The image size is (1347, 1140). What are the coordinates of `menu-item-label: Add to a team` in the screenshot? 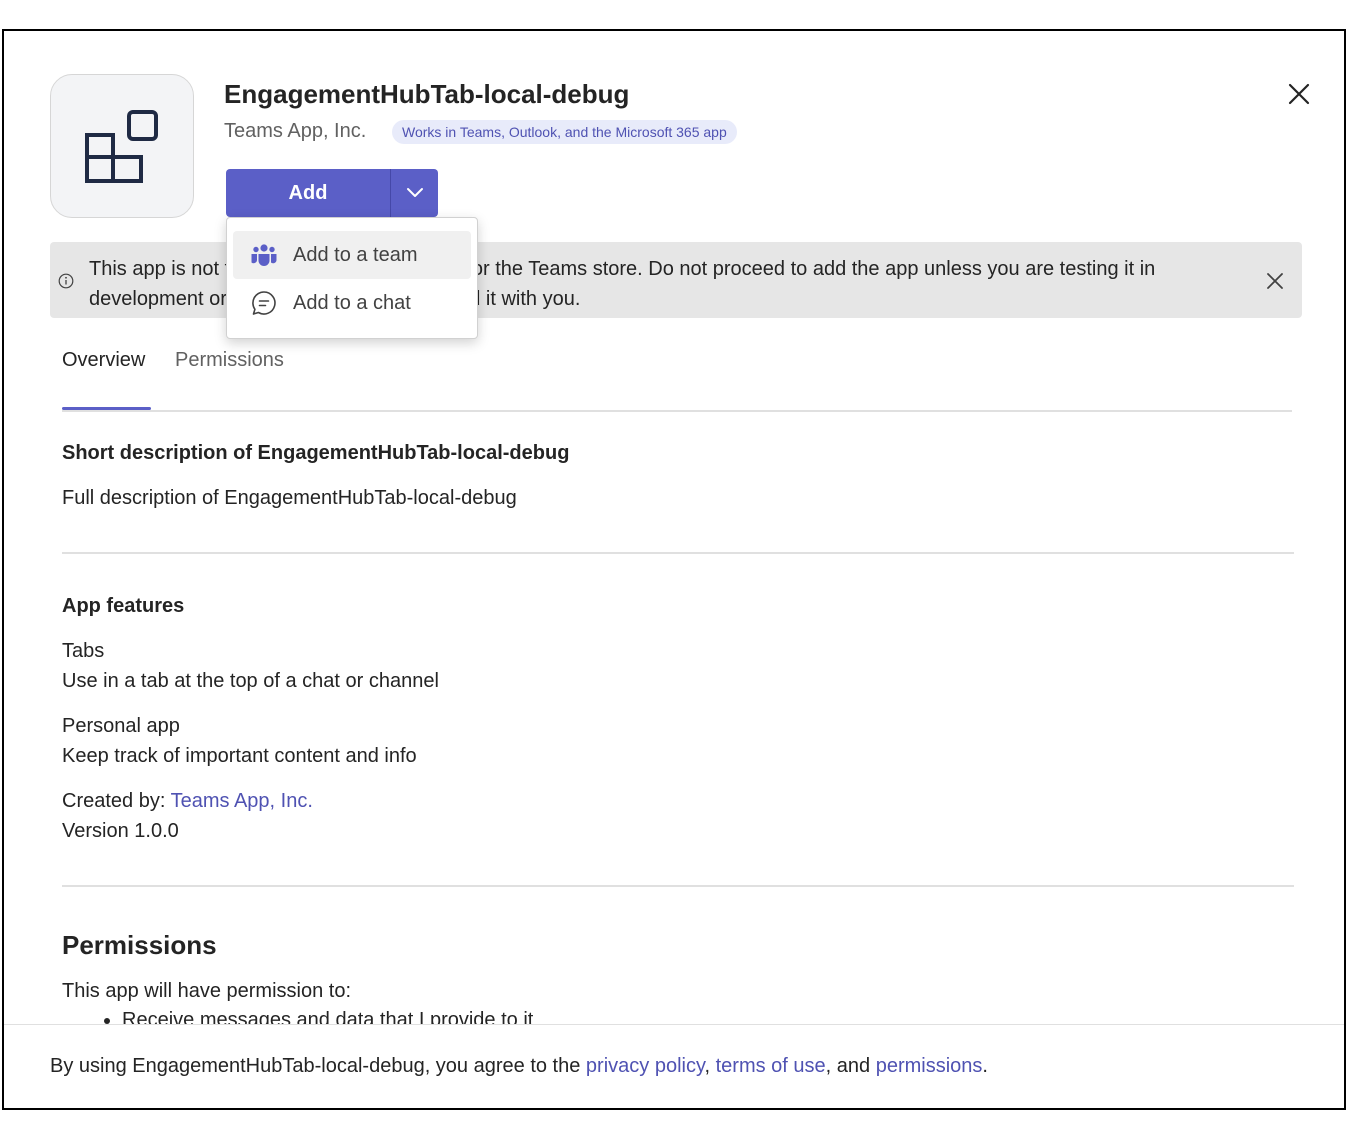 It's located at (355, 254).